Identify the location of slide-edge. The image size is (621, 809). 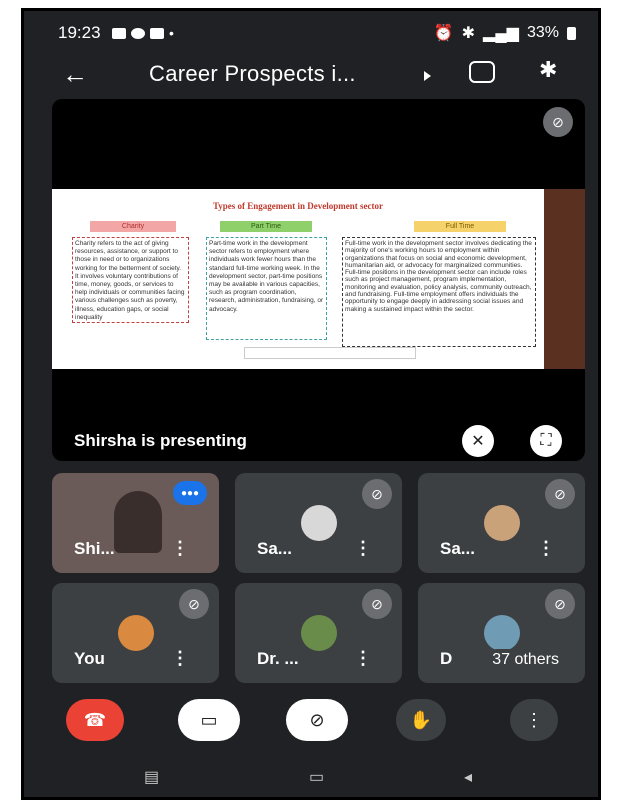
(564, 279).